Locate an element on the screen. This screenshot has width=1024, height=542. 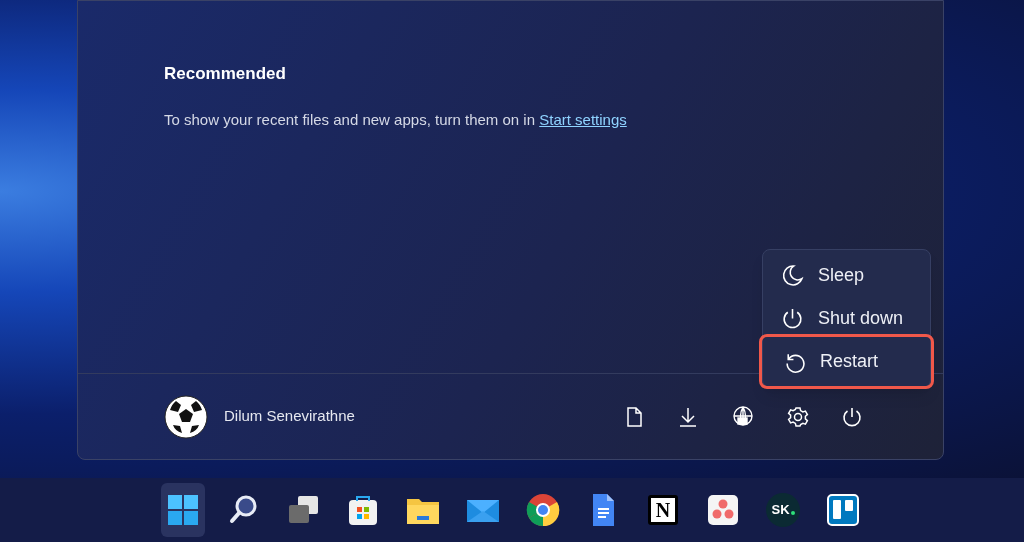
board-icon is located at coordinates (843, 510).